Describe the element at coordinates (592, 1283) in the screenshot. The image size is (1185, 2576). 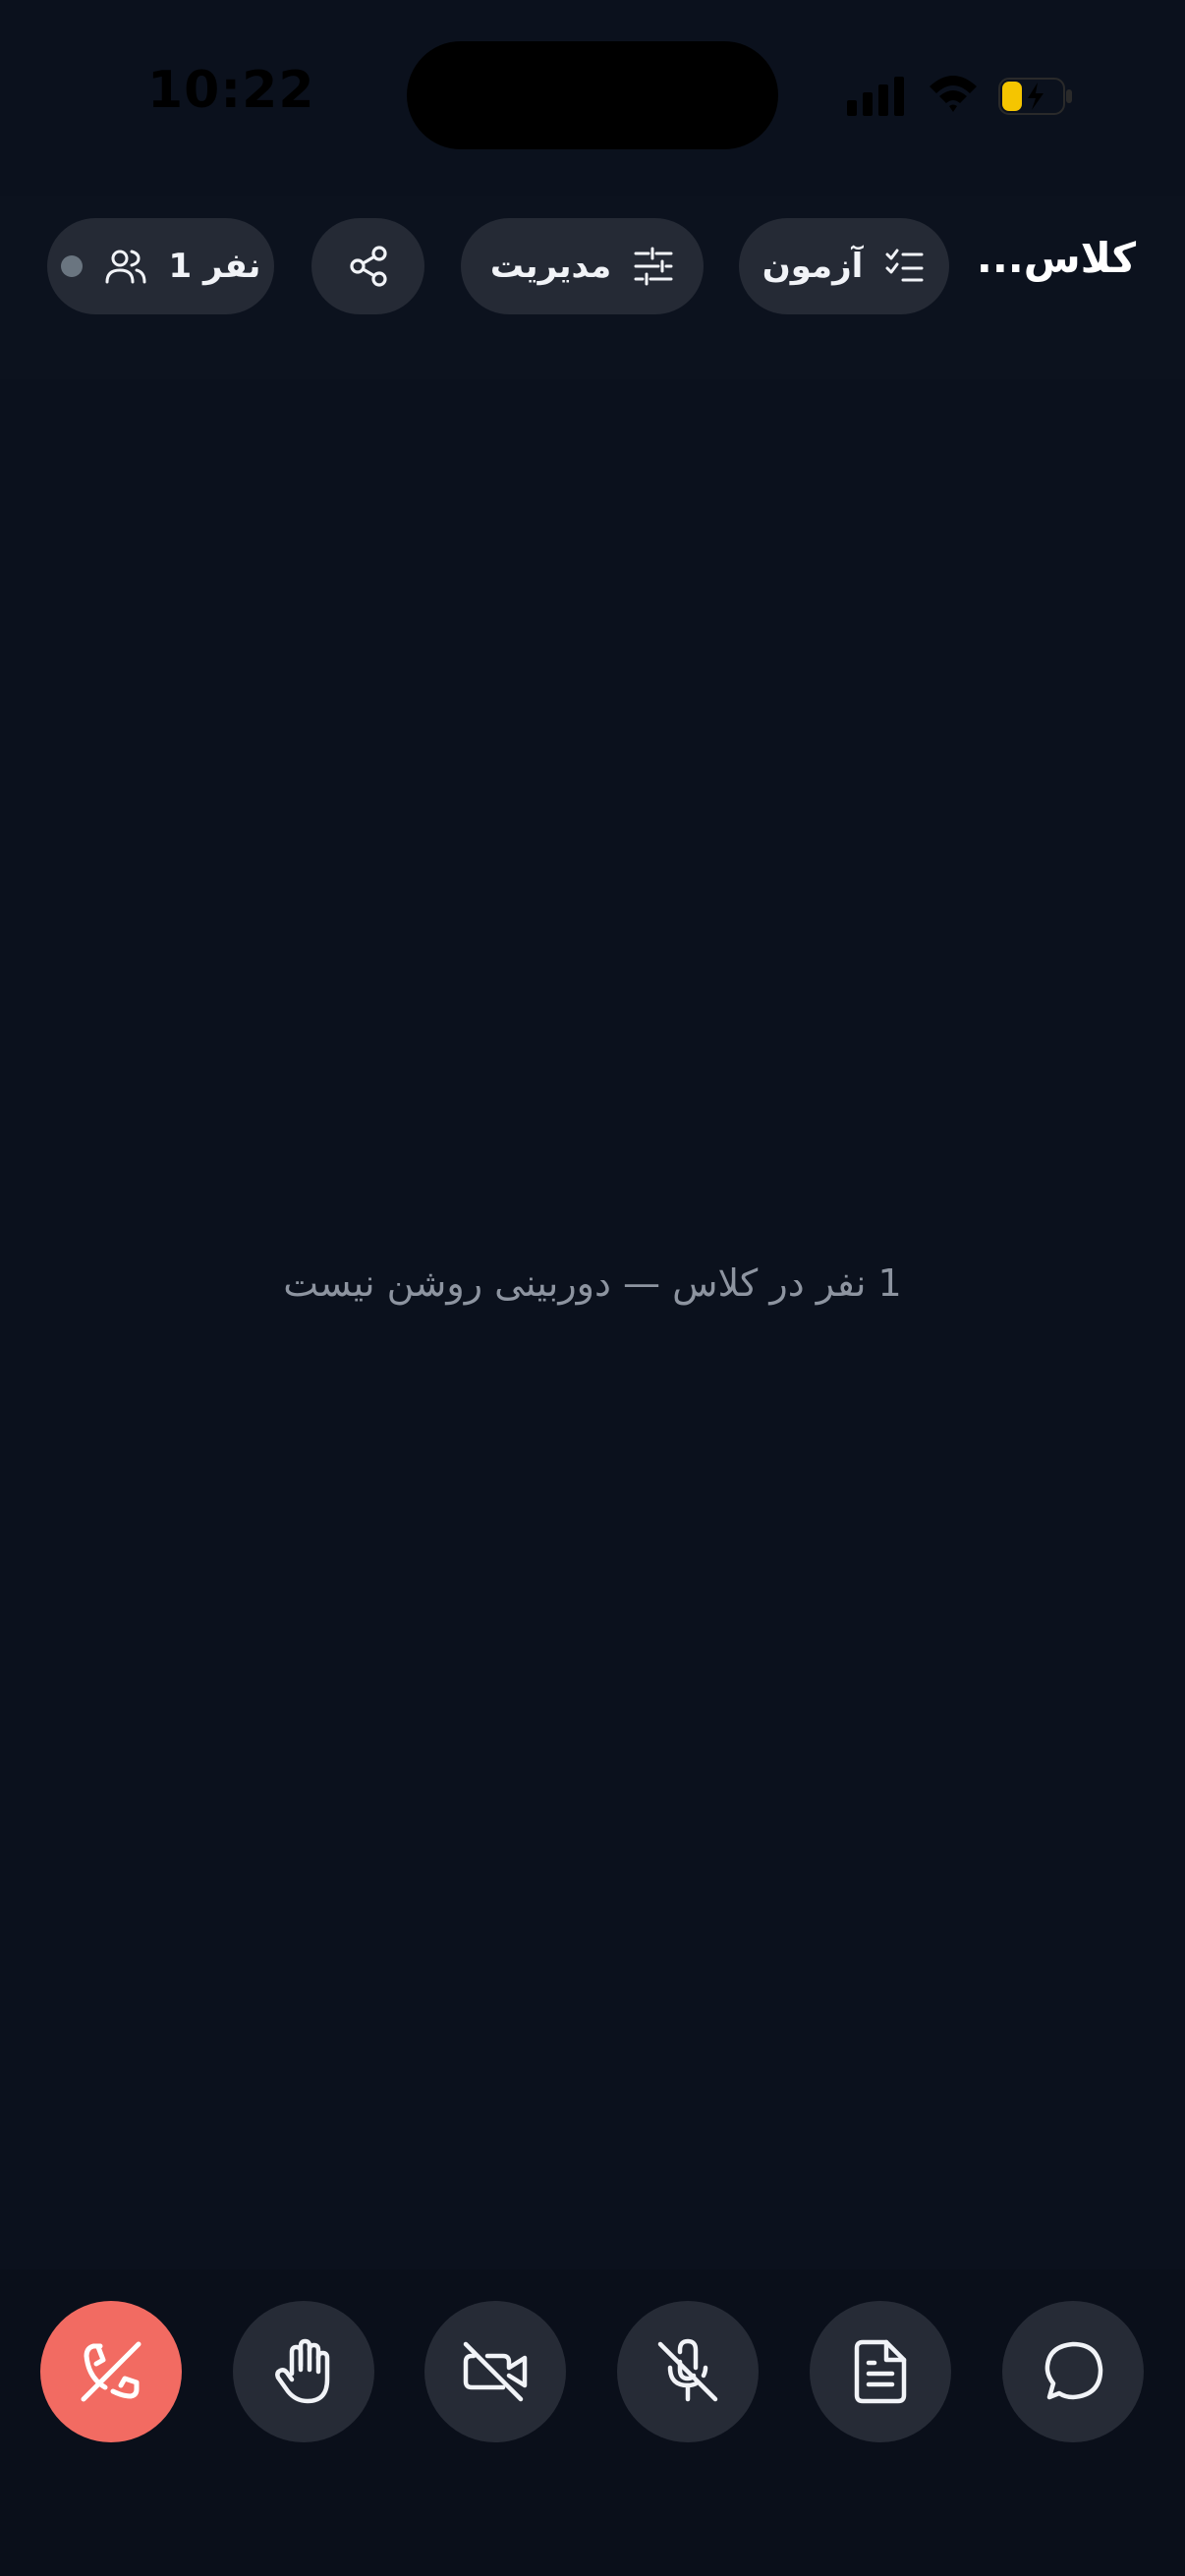
I see `empty-stage-message: 1 نفر در کلاس — دوربینی روشن نیست` at that location.